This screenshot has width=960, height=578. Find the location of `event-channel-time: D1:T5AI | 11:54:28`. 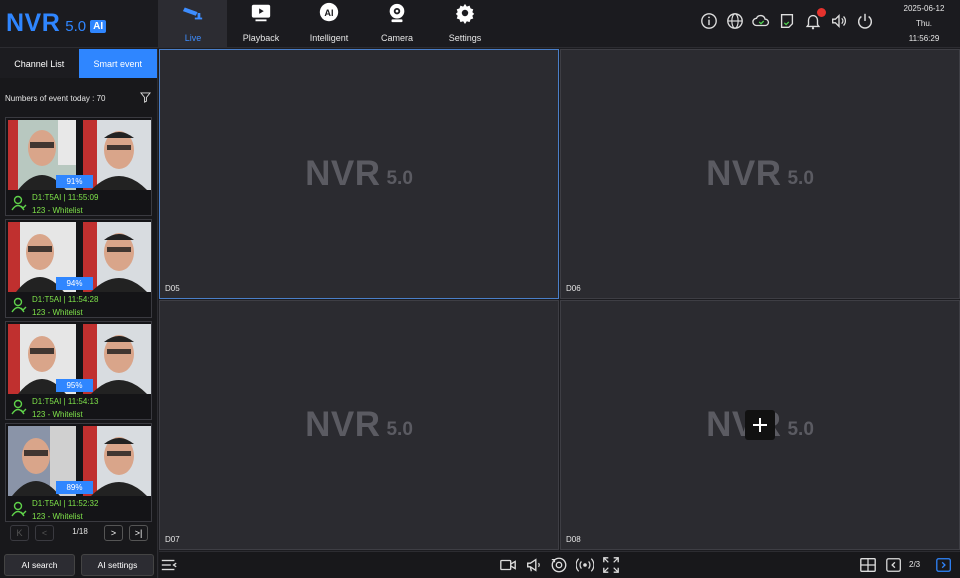

event-channel-time: D1:T5AI | 11:54:28 is located at coordinates (65, 299).